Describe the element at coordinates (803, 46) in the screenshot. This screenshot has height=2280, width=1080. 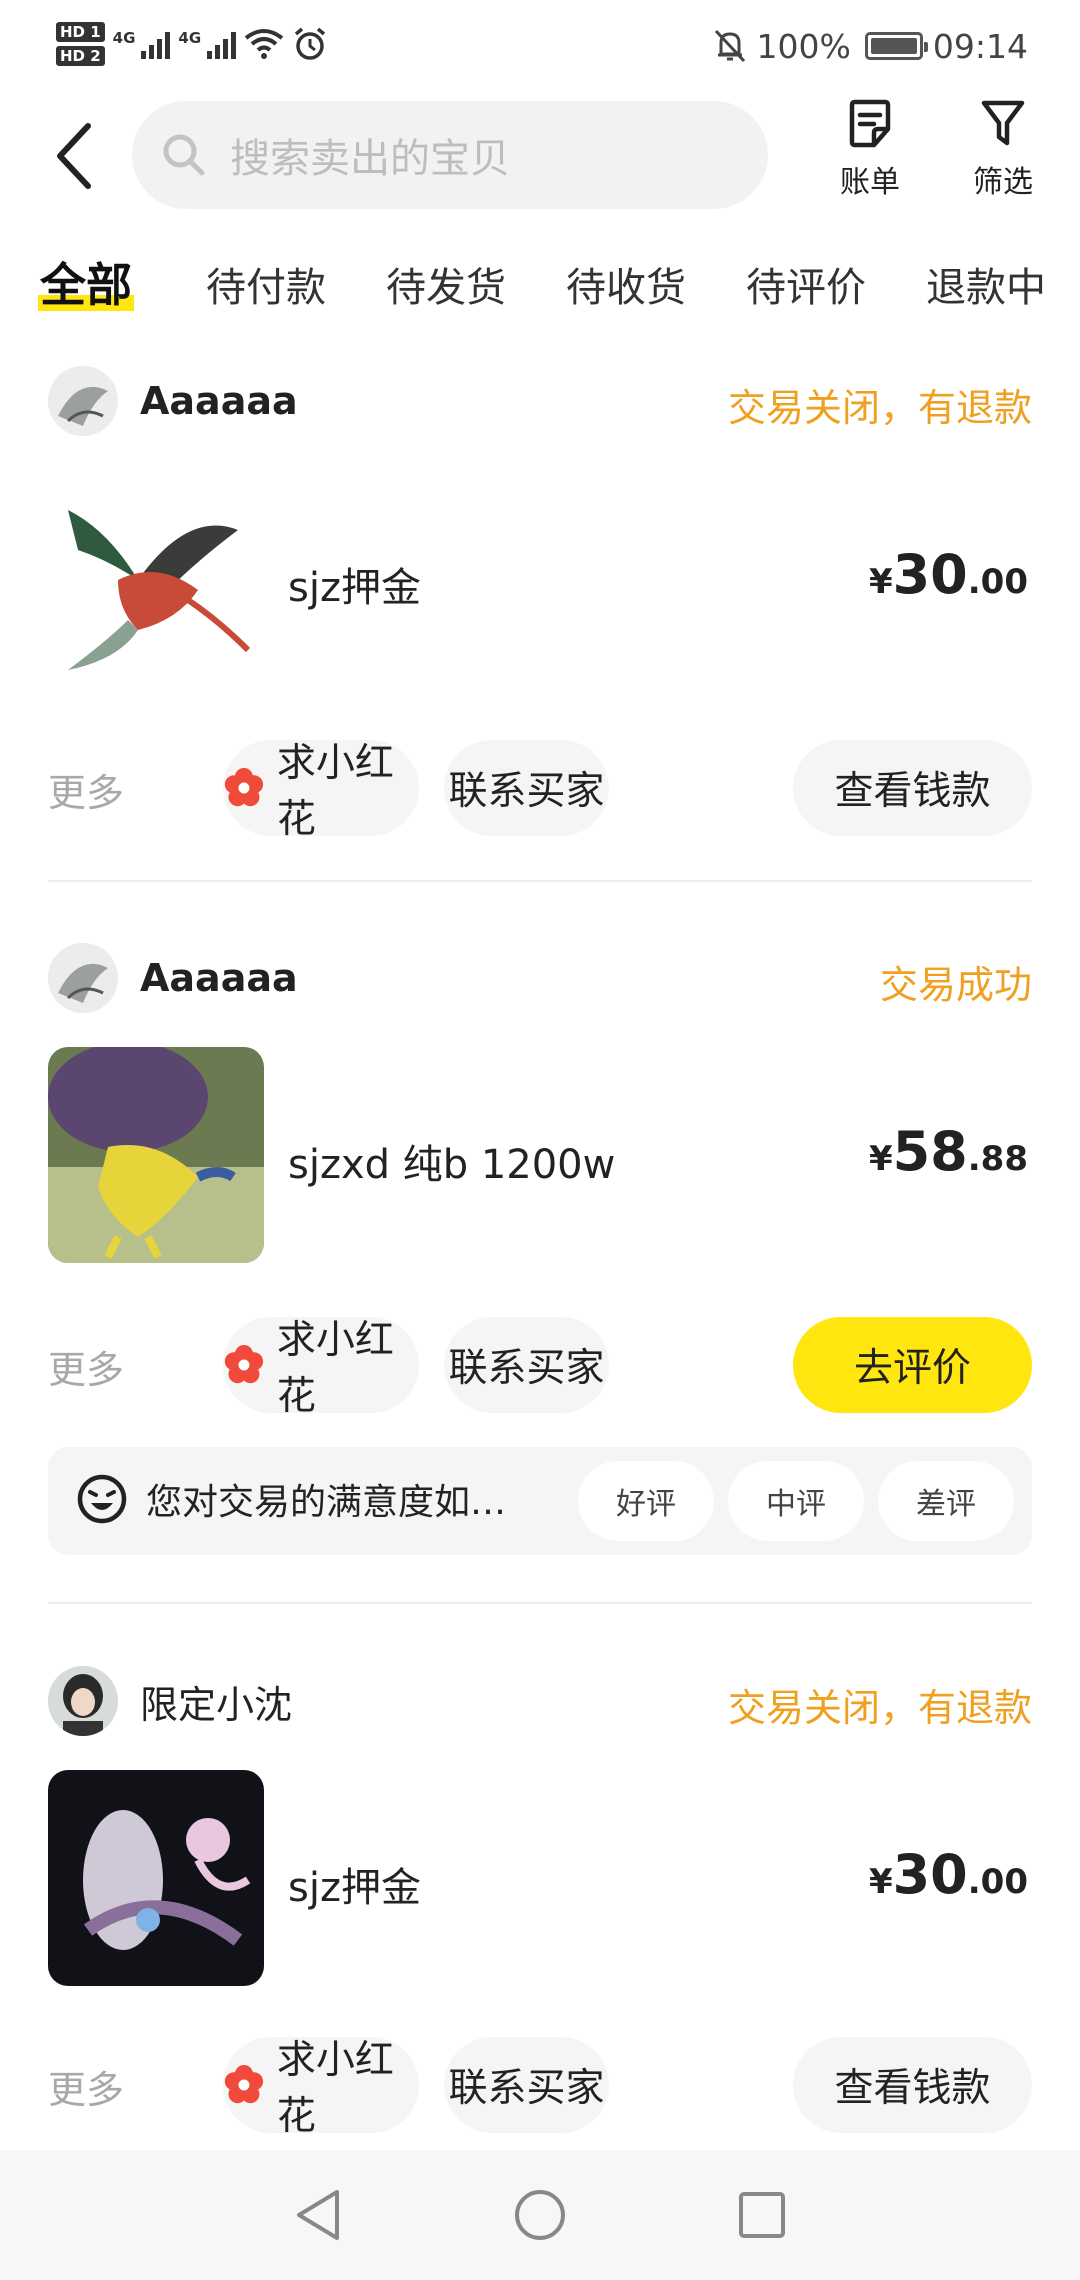
I see `battery-percent: 100%` at that location.